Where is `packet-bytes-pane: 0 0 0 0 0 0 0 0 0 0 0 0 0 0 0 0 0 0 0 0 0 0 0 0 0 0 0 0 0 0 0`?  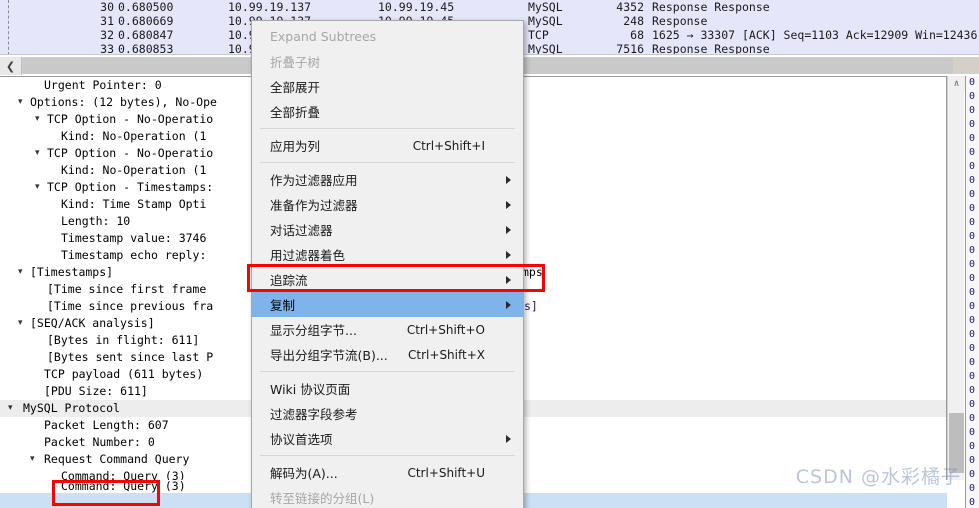
packet-bytes-pane: 0 0 0 0 0 0 0 0 0 0 0 0 0 0 0 0 0 0 0 0 0 0 0 0 0 0 0 0 0 0 0 is located at coordinates (972, 292).